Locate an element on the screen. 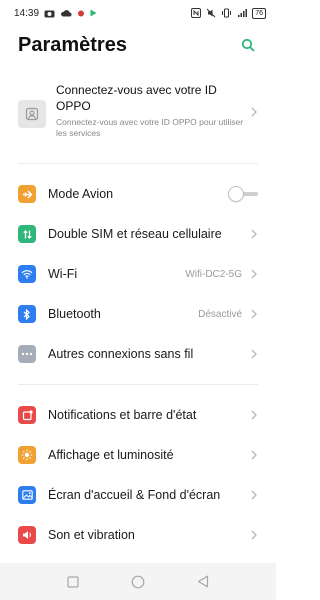 The width and height of the screenshot is (320, 600). battery-icon: 76 is located at coordinates (259, 13).